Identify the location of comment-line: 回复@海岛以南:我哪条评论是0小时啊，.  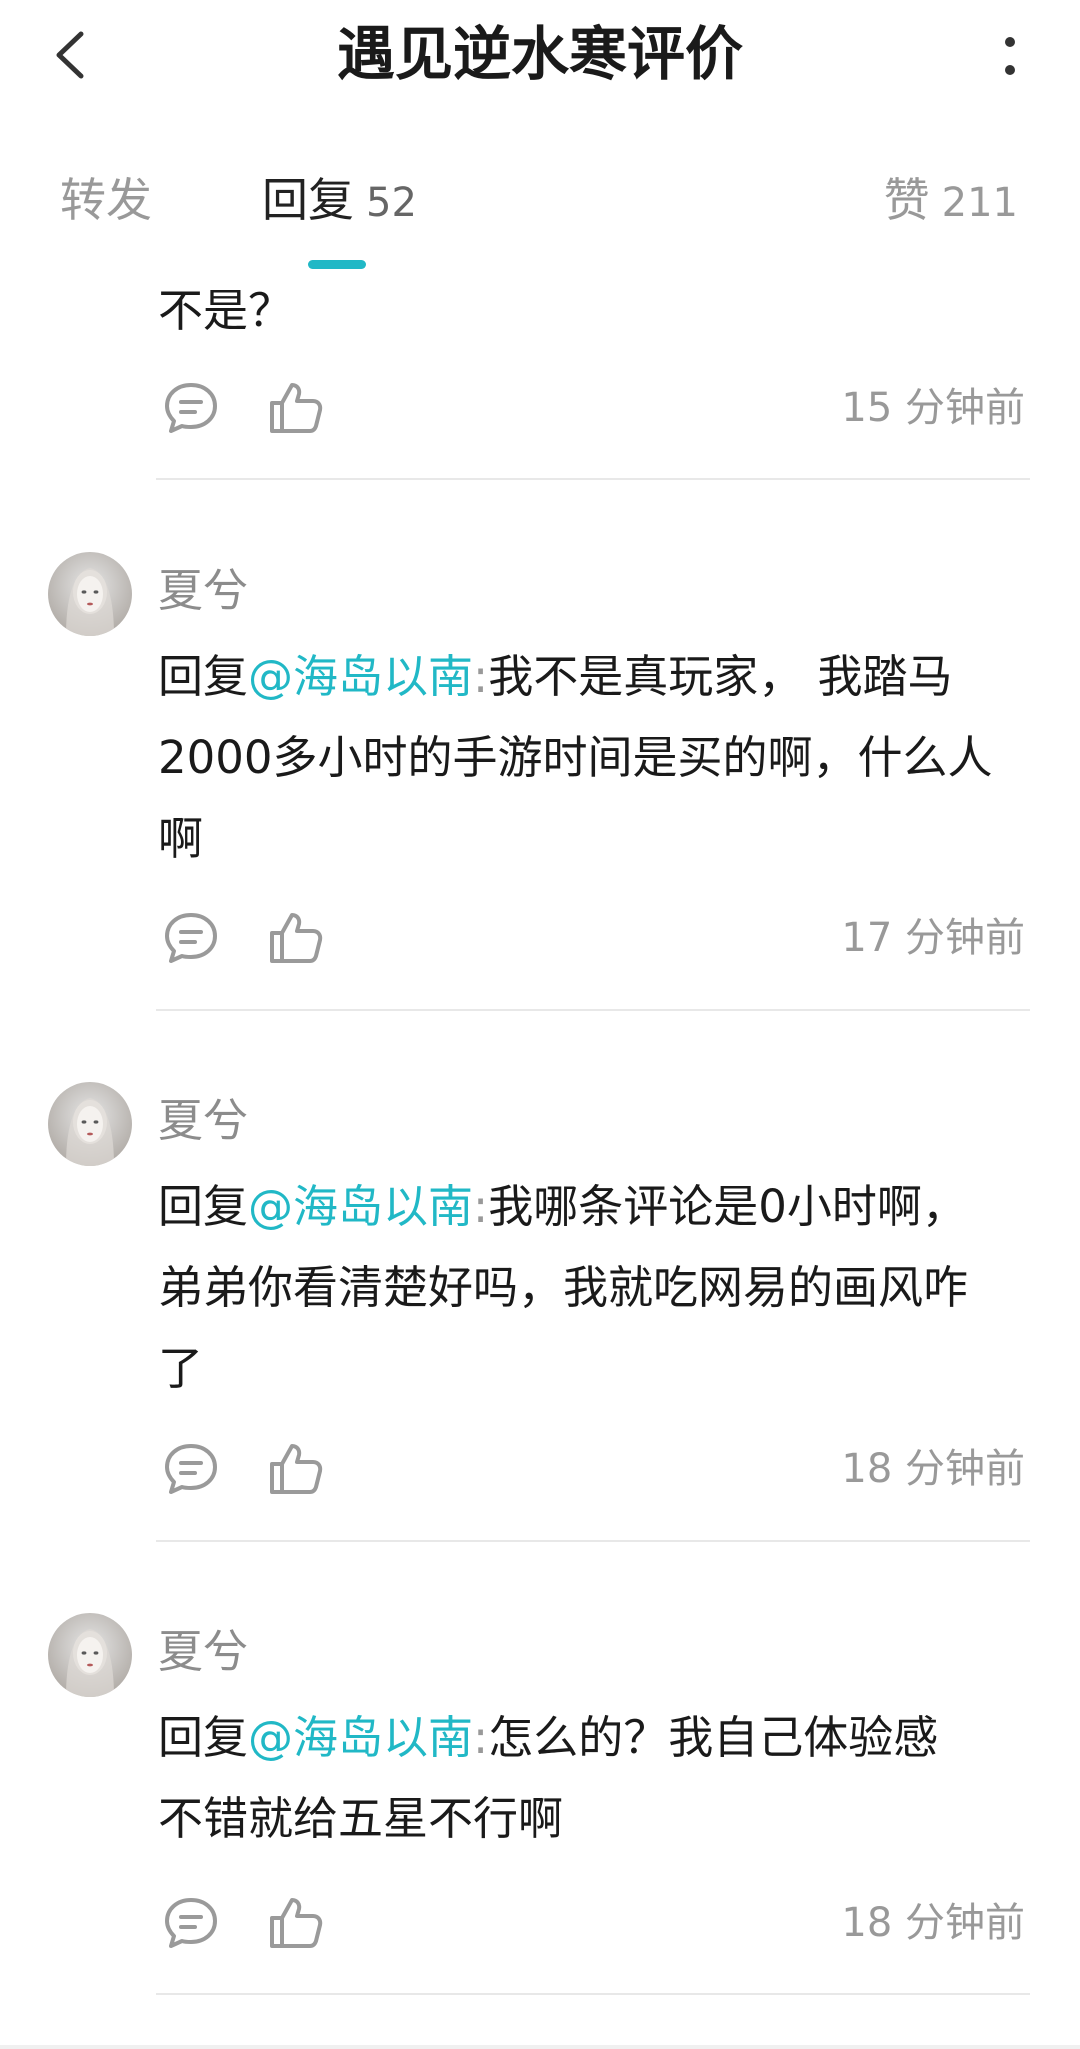
(598, 1206).